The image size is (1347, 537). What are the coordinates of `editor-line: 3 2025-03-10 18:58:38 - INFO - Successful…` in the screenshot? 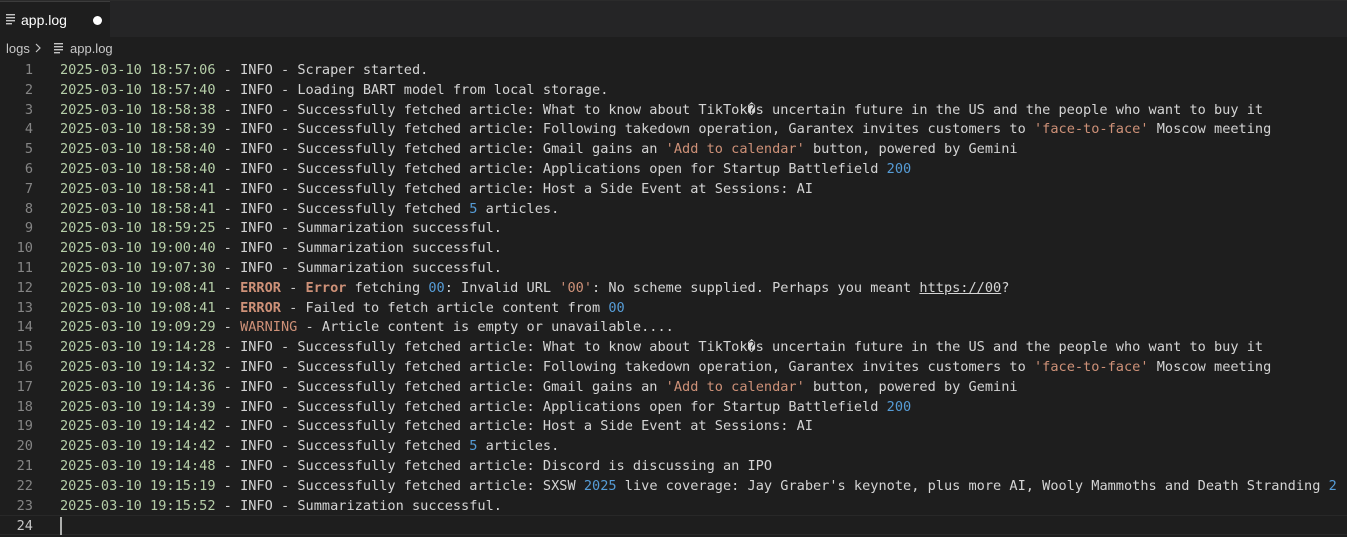 It's located at (673, 110).